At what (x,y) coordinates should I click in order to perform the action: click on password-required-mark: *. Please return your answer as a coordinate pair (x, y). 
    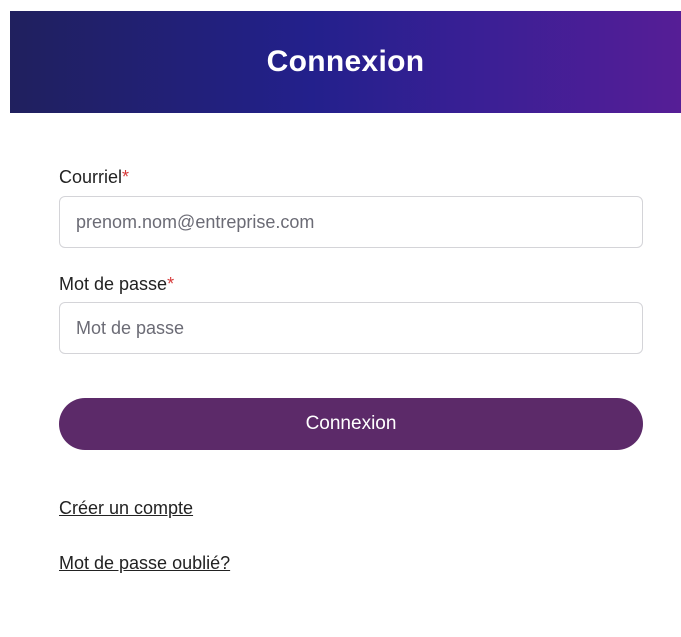
    Looking at the image, I should click on (171, 284).